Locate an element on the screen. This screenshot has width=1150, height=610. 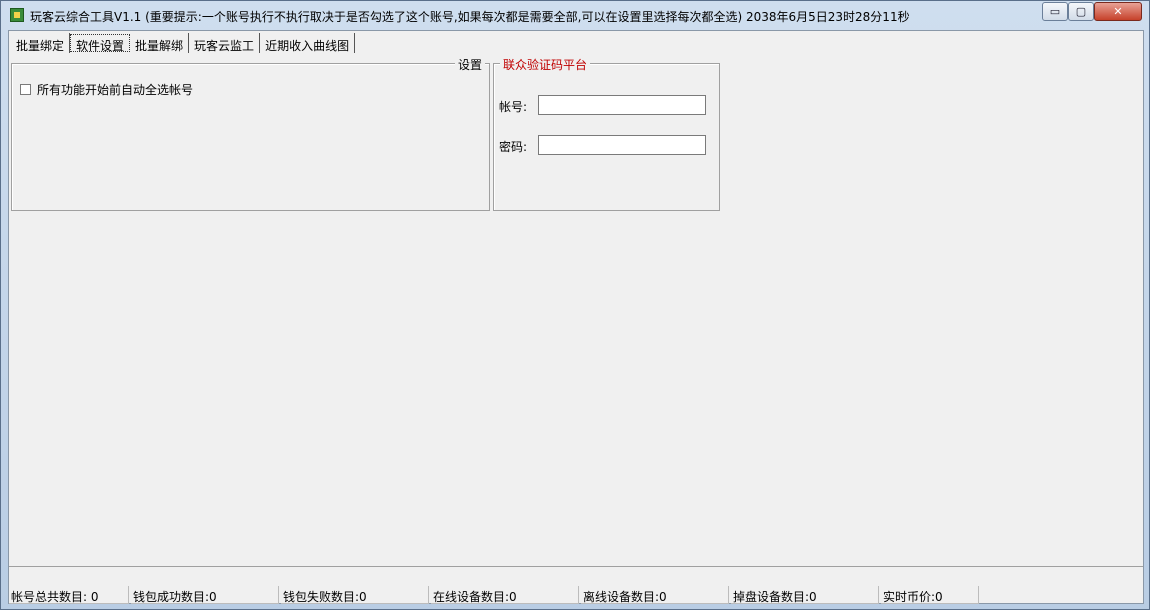
status-dropped-disk-devices: 掉盘设备数目:0 is located at coordinates (805, 595).